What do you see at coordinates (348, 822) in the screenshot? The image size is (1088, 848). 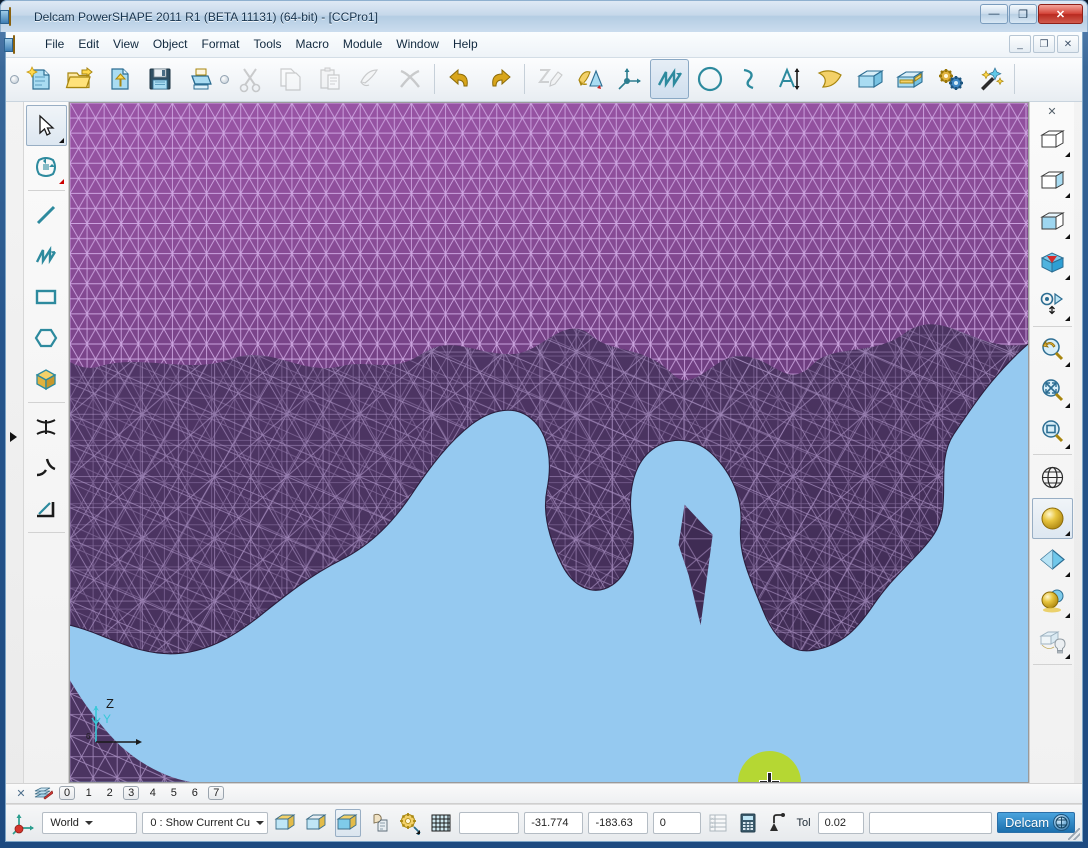 I see `unblank-button` at bounding box center [348, 822].